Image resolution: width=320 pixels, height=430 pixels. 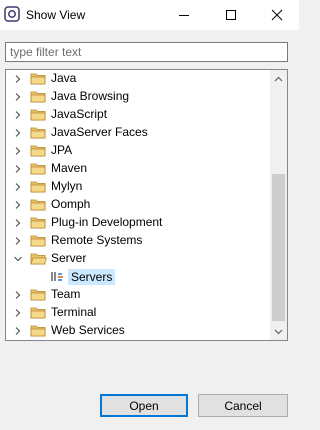 I want to click on tree-item: Plug-in Development, so click(x=139, y=223).